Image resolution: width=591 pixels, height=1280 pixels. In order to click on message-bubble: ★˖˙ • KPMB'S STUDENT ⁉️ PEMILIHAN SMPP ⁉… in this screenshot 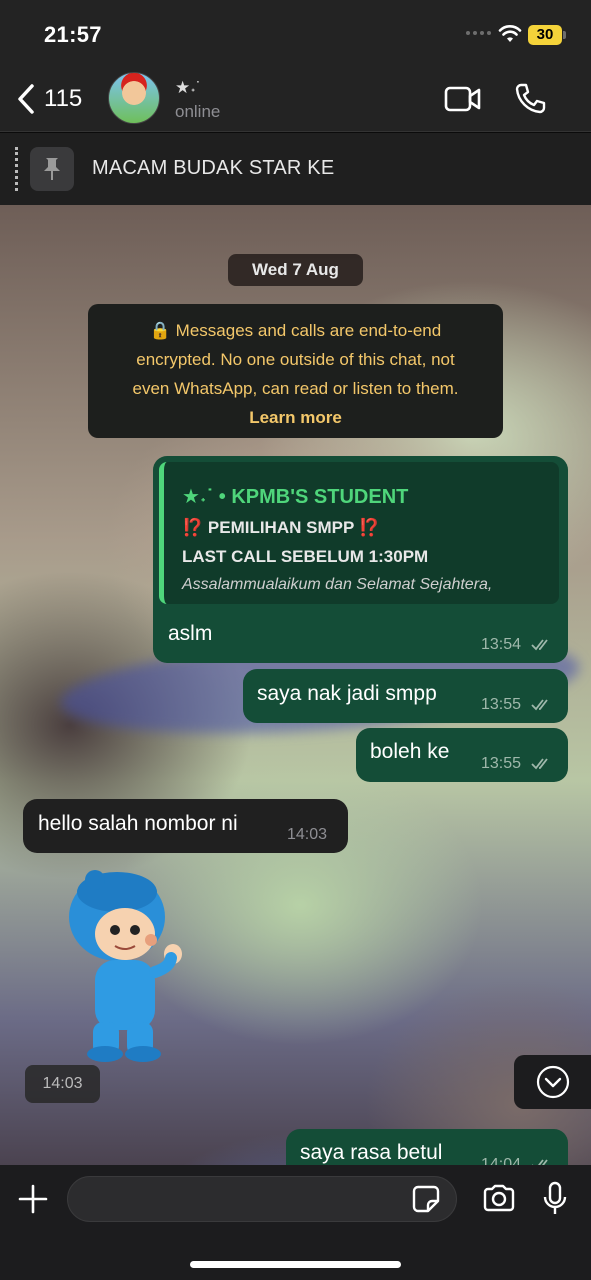, I will do `click(360, 559)`.